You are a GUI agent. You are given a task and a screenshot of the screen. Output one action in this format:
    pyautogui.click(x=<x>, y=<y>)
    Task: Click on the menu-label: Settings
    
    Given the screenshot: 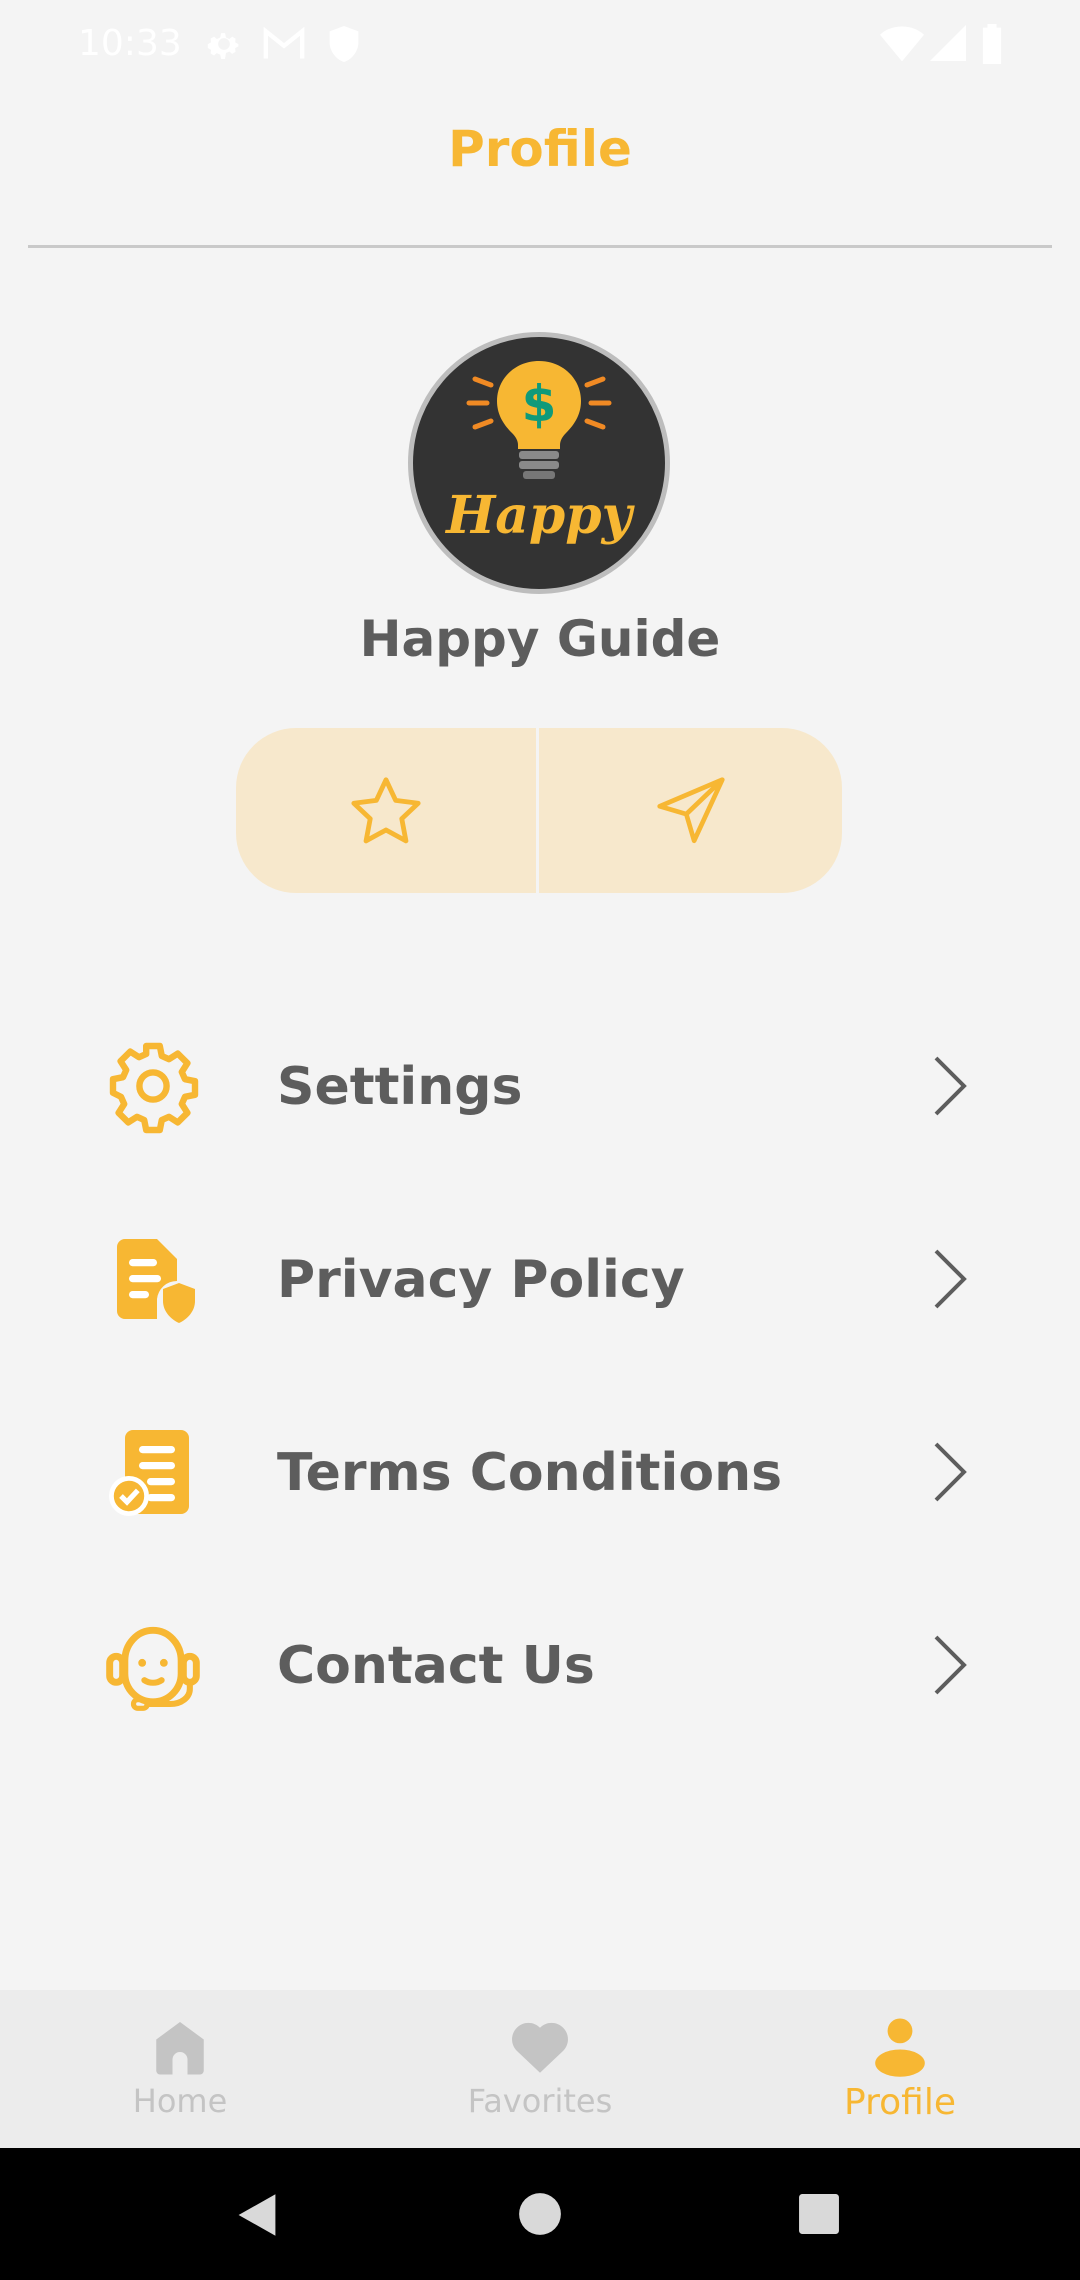 What is the action you would take?
    pyautogui.click(x=400, y=1087)
    